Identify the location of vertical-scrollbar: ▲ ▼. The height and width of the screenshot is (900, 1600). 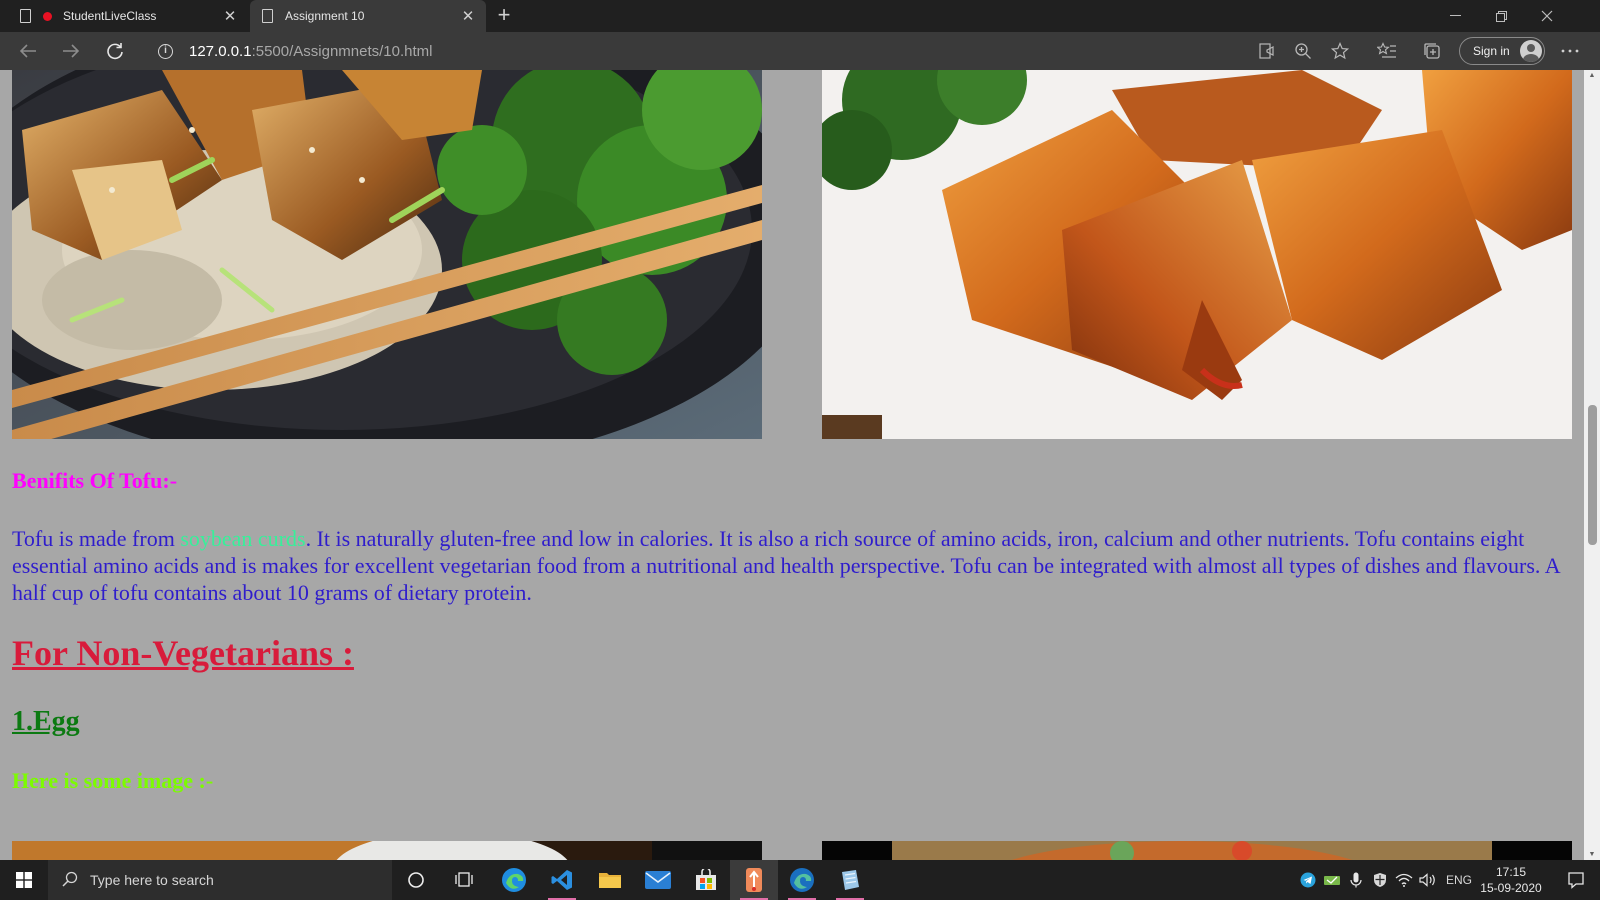
(1592, 465).